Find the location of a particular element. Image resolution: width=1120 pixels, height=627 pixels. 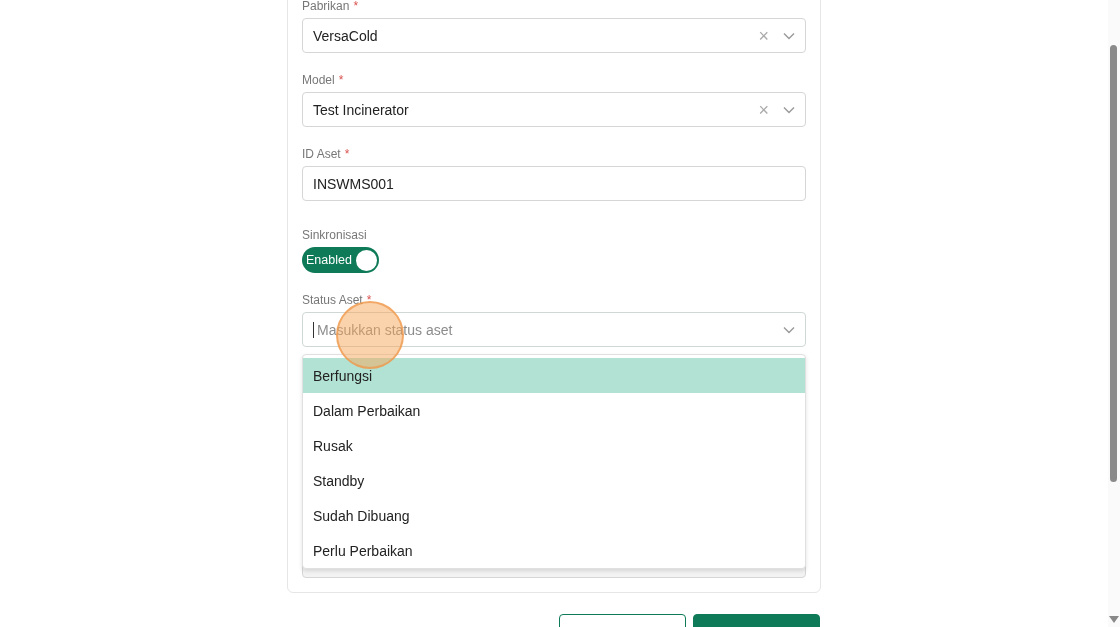

field-label: ID Aset * is located at coordinates (326, 154).